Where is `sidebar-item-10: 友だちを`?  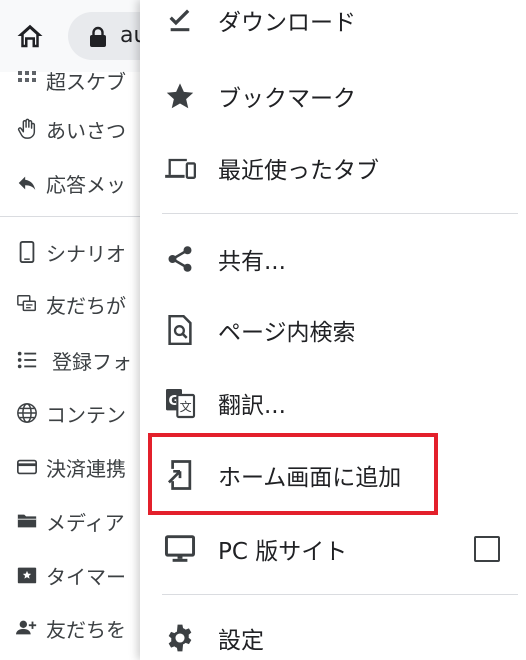 sidebar-item-10: 友だちを is located at coordinates (80, 628).